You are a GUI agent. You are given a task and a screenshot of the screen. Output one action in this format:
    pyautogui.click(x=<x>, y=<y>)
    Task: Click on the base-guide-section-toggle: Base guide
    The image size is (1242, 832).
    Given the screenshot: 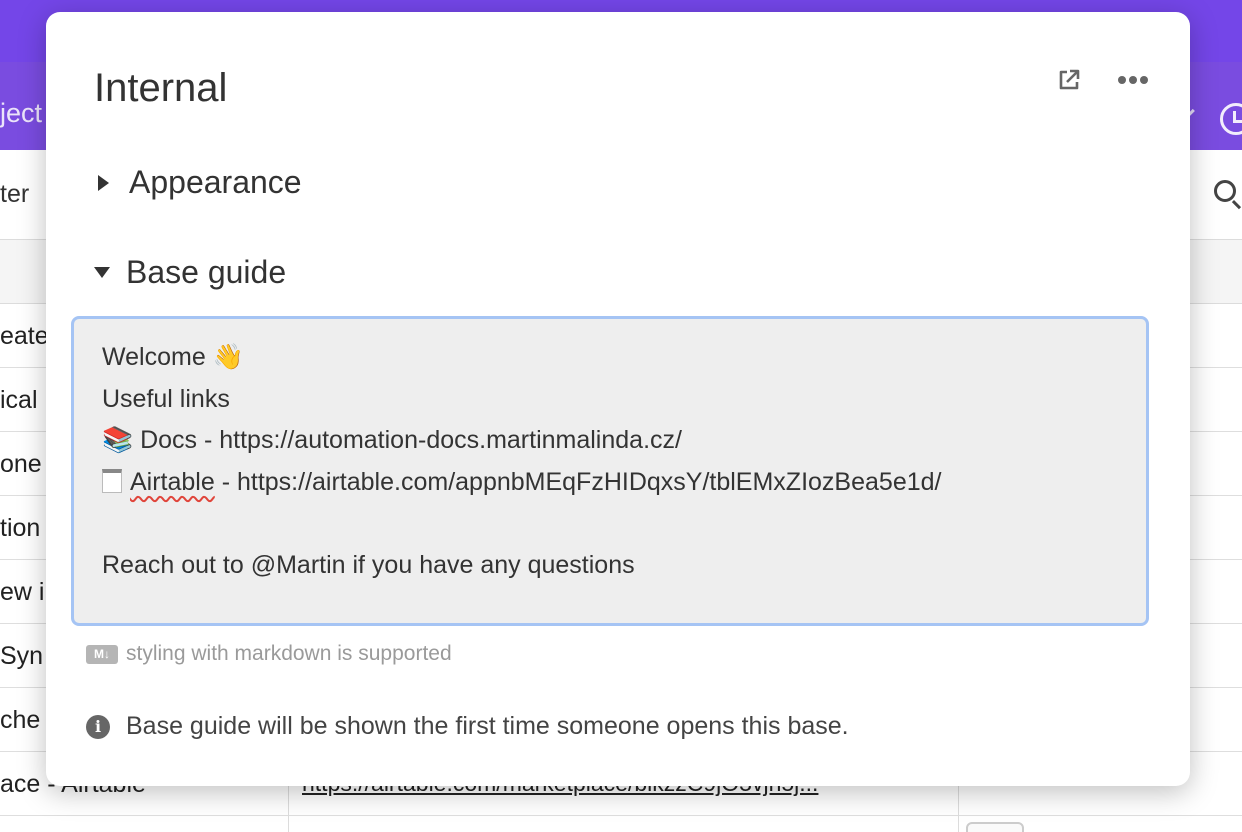 What is the action you would take?
    pyautogui.click(x=190, y=272)
    